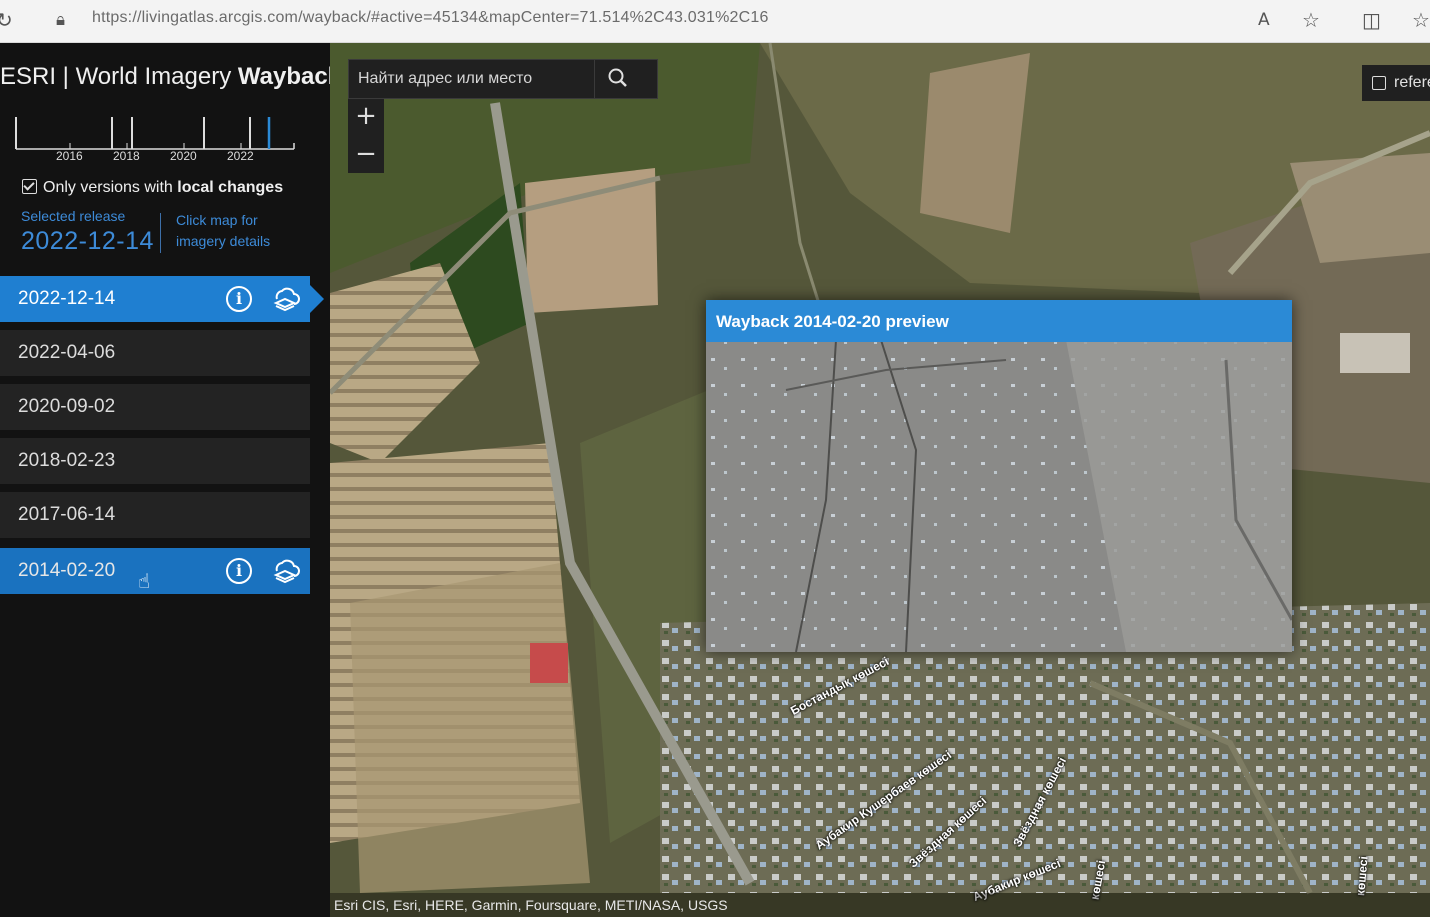  What do you see at coordinates (240, 156) in the screenshot?
I see `timeline-year: 2022` at bounding box center [240, 156].